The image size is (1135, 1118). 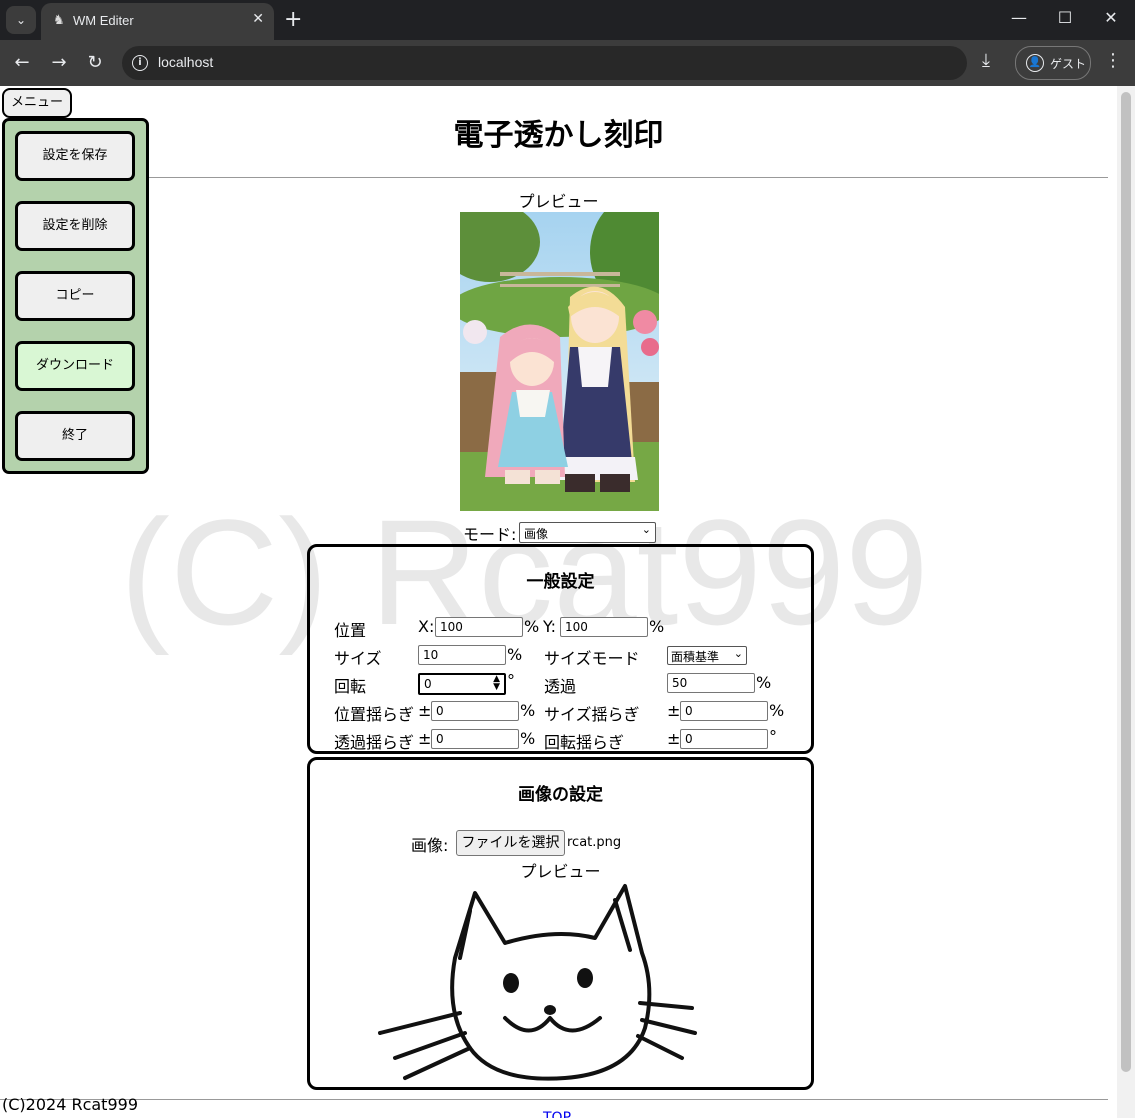 I want to click on scrollbar-thumb, so click(x=1126, y=582).